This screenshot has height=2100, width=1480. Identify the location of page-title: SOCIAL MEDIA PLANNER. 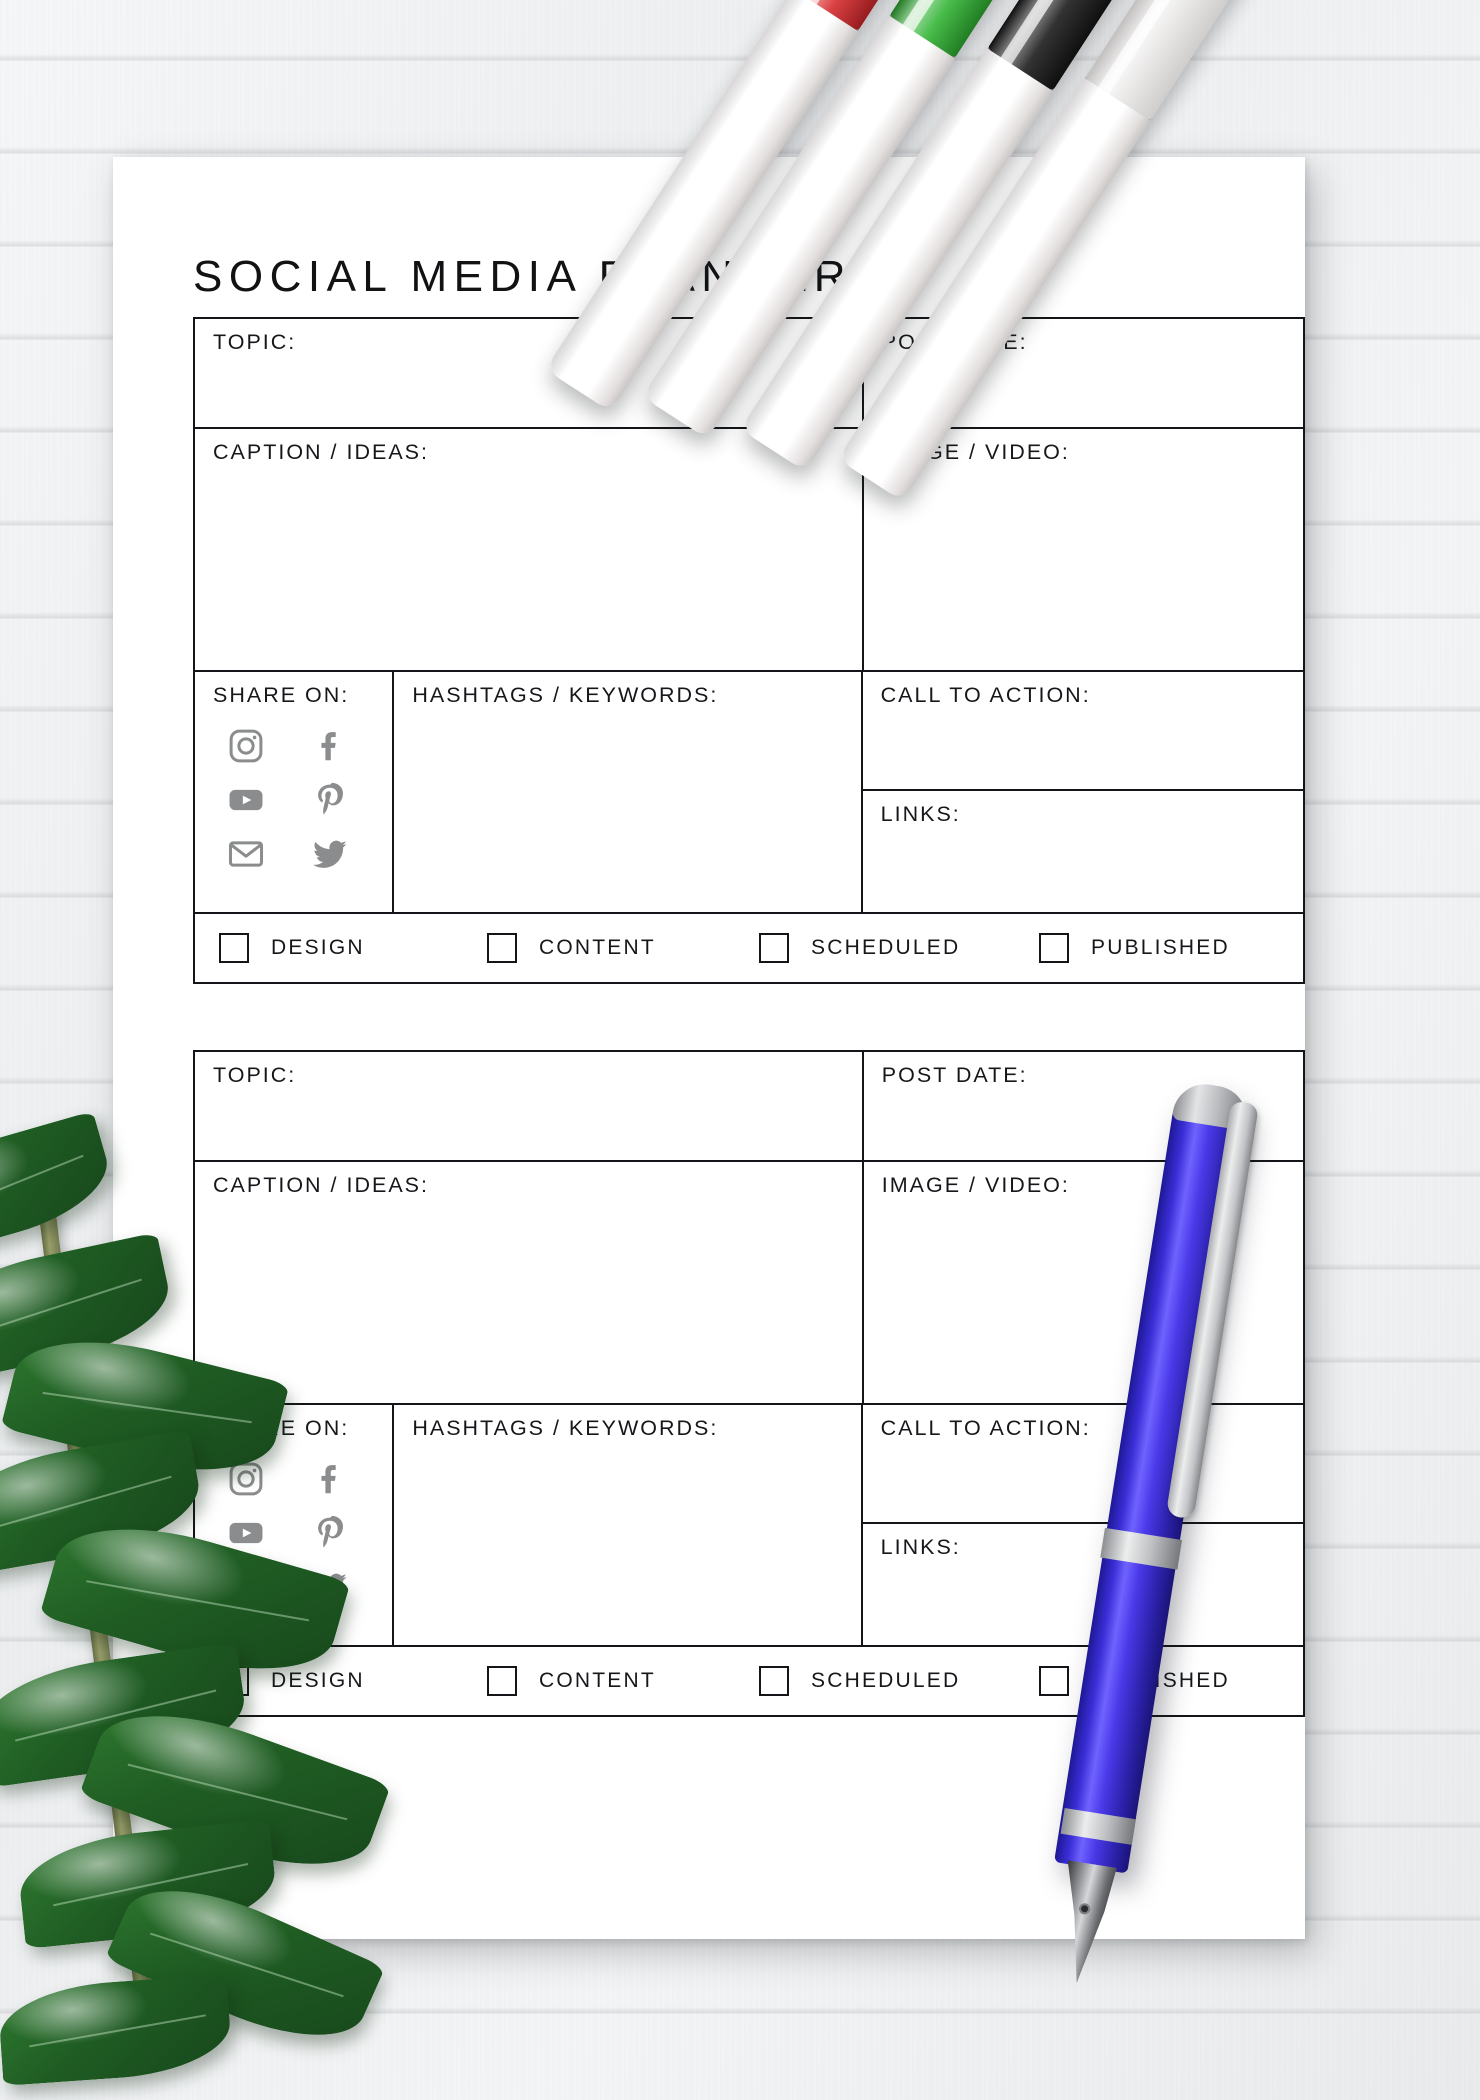
(522, 276).